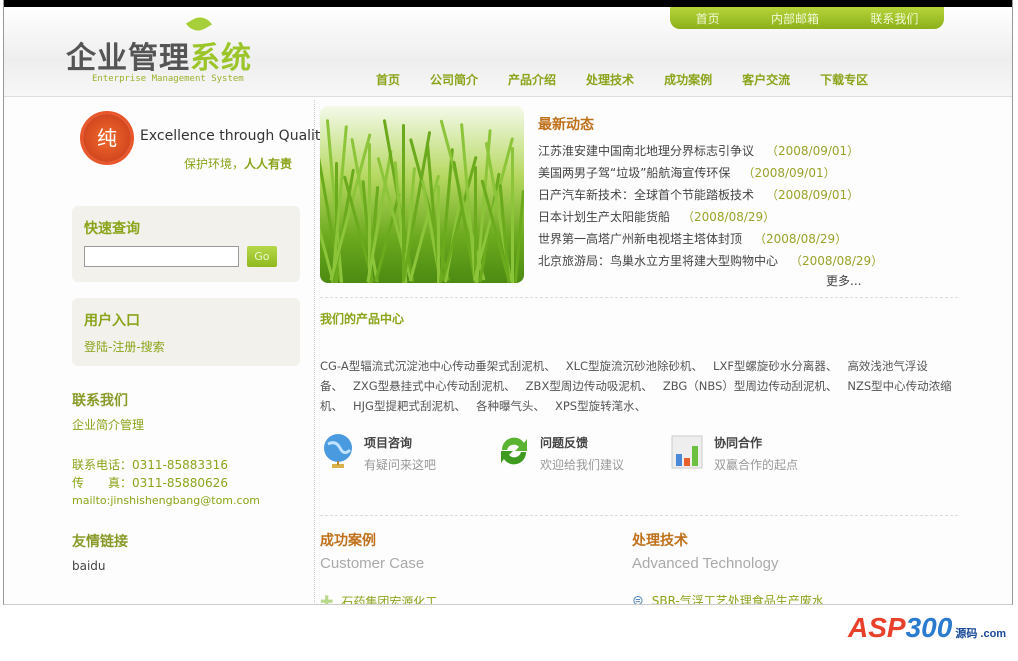 Image resolution: width=1018 pixels, height=661 pixels. What do you see at coordinates (422, 194) in the screenshot?
I see `grass-banner-image` at bounding box center [422, 194].